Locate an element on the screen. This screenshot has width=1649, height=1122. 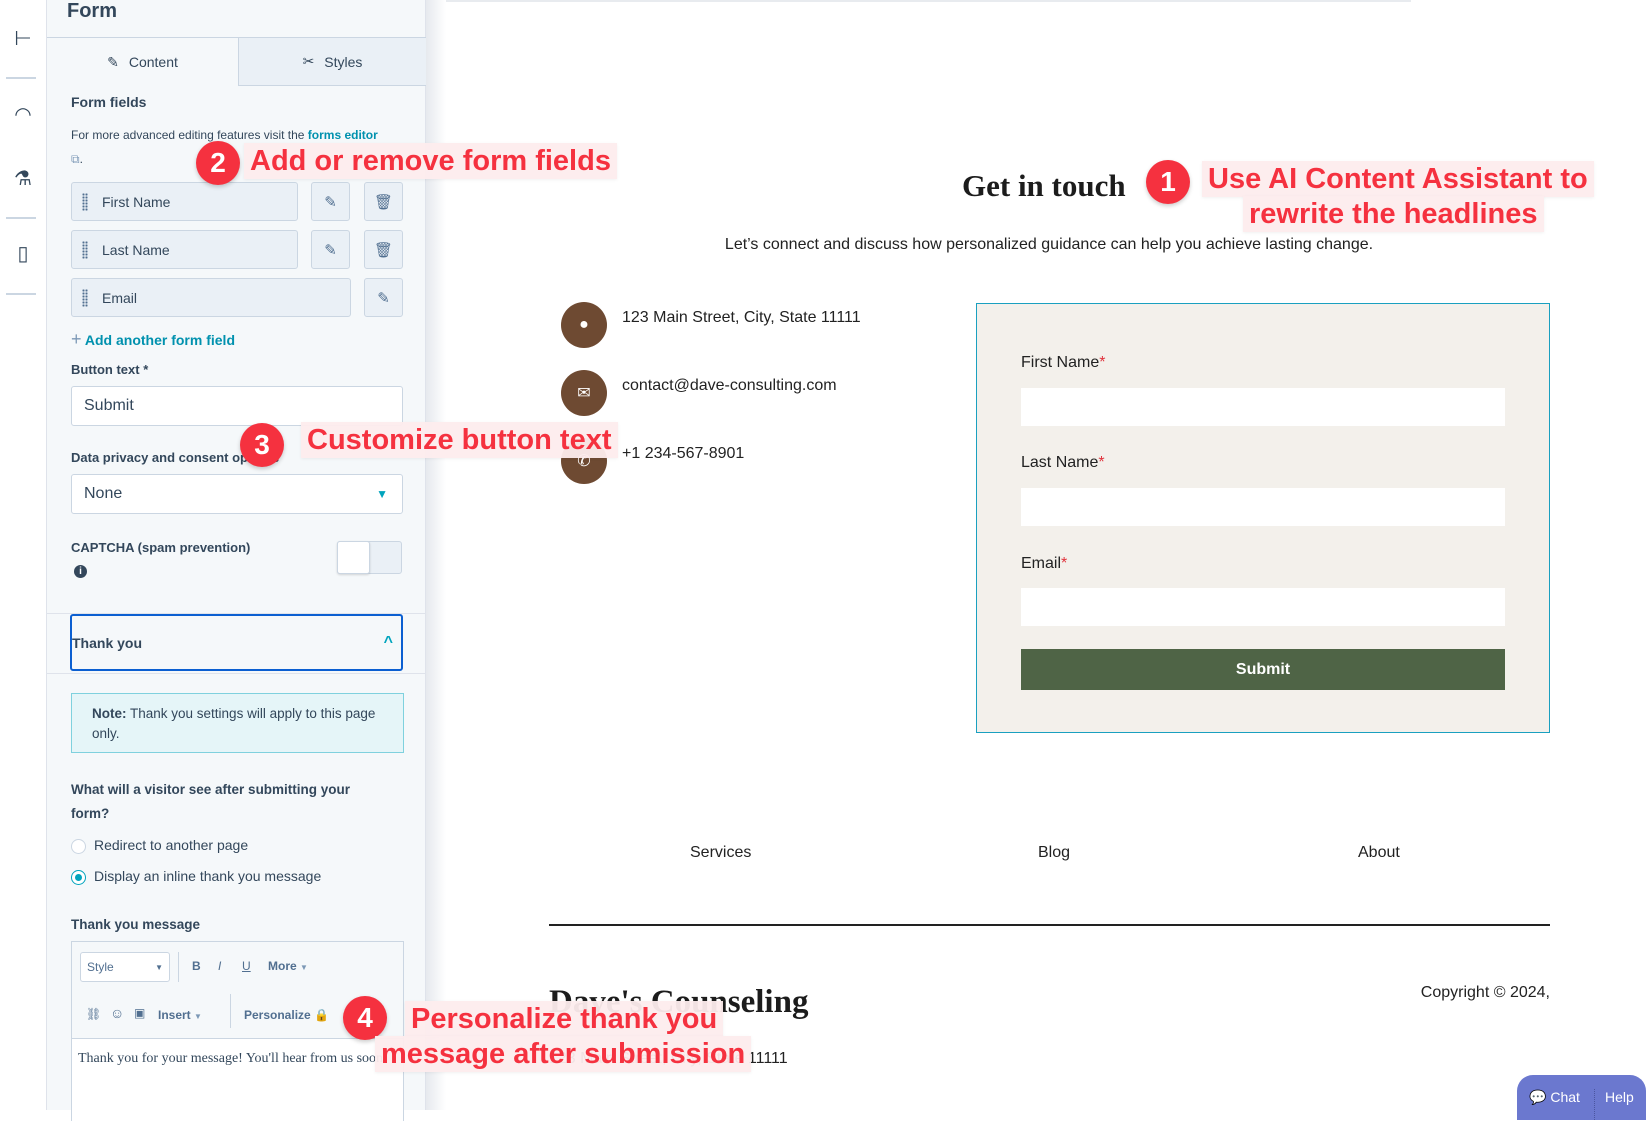
personalize-button: Personalize 🔒 is located at coordinates (286, 1015).